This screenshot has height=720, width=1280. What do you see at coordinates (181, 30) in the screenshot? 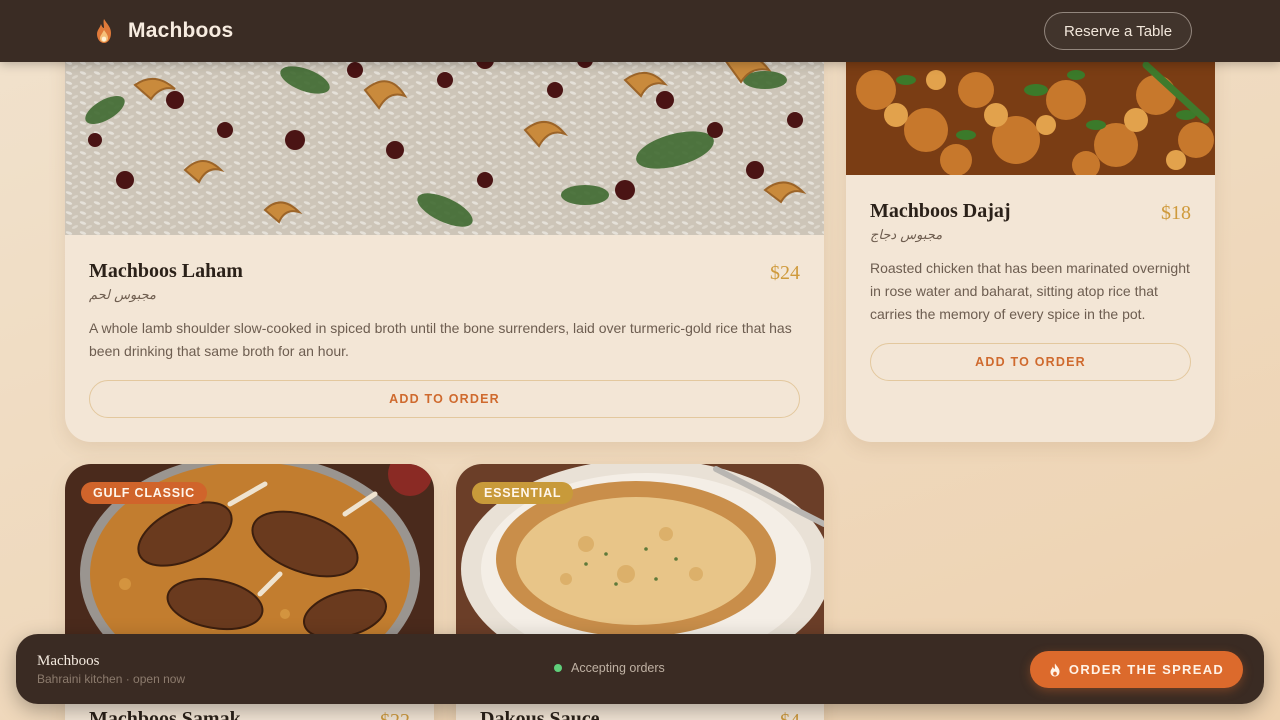
I see `brand-name: Machboos` at bounding box center [181, 30].